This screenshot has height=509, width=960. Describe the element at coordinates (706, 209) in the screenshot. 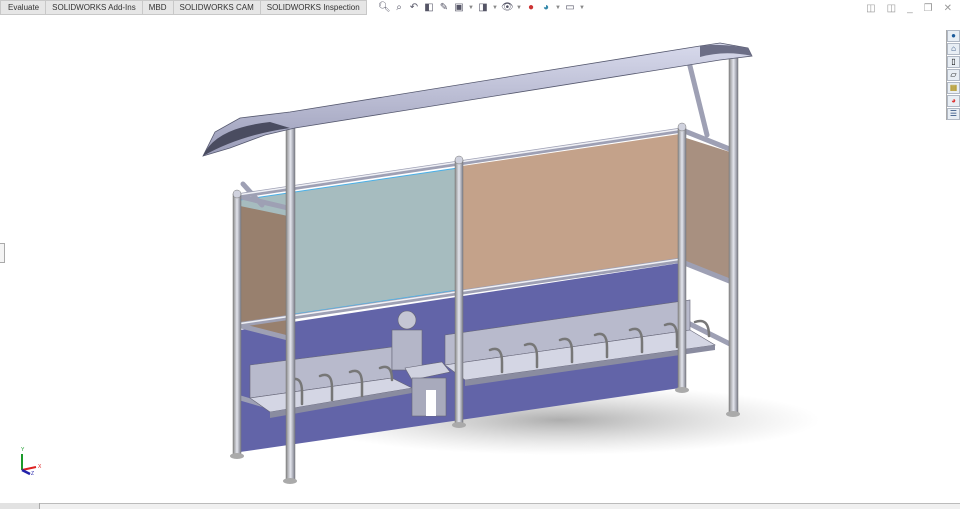

I see `right-side-panel` at that location.